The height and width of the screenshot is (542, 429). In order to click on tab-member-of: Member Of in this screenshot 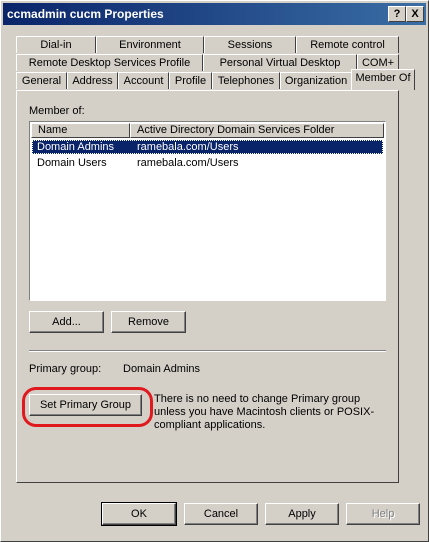, I will do `click(383, 79)`.